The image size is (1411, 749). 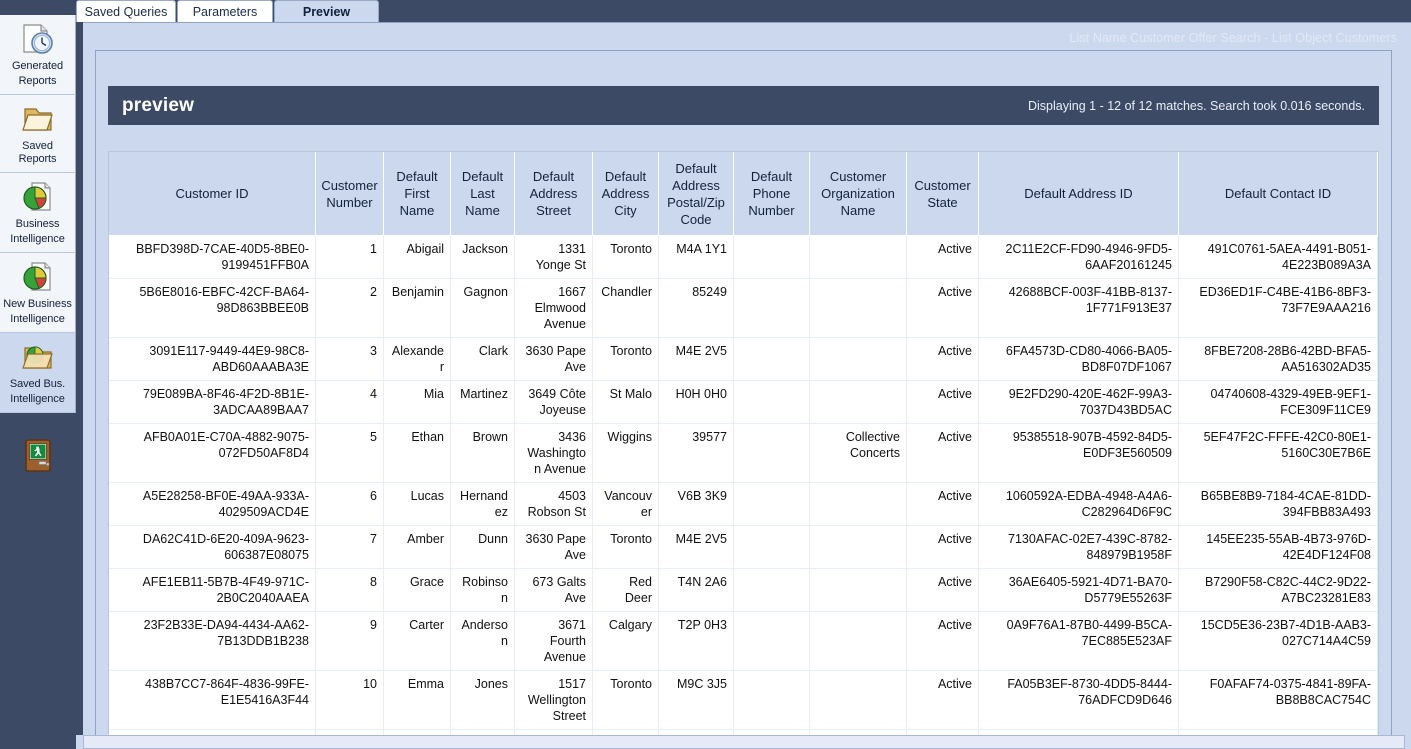 What do you see at coordinates (212, 257) in the screenshot?
I see `table-cell: BBFD398D-7CAE-40D5-8BE0-9199451FFB0A` at bounding box center [212, 257].